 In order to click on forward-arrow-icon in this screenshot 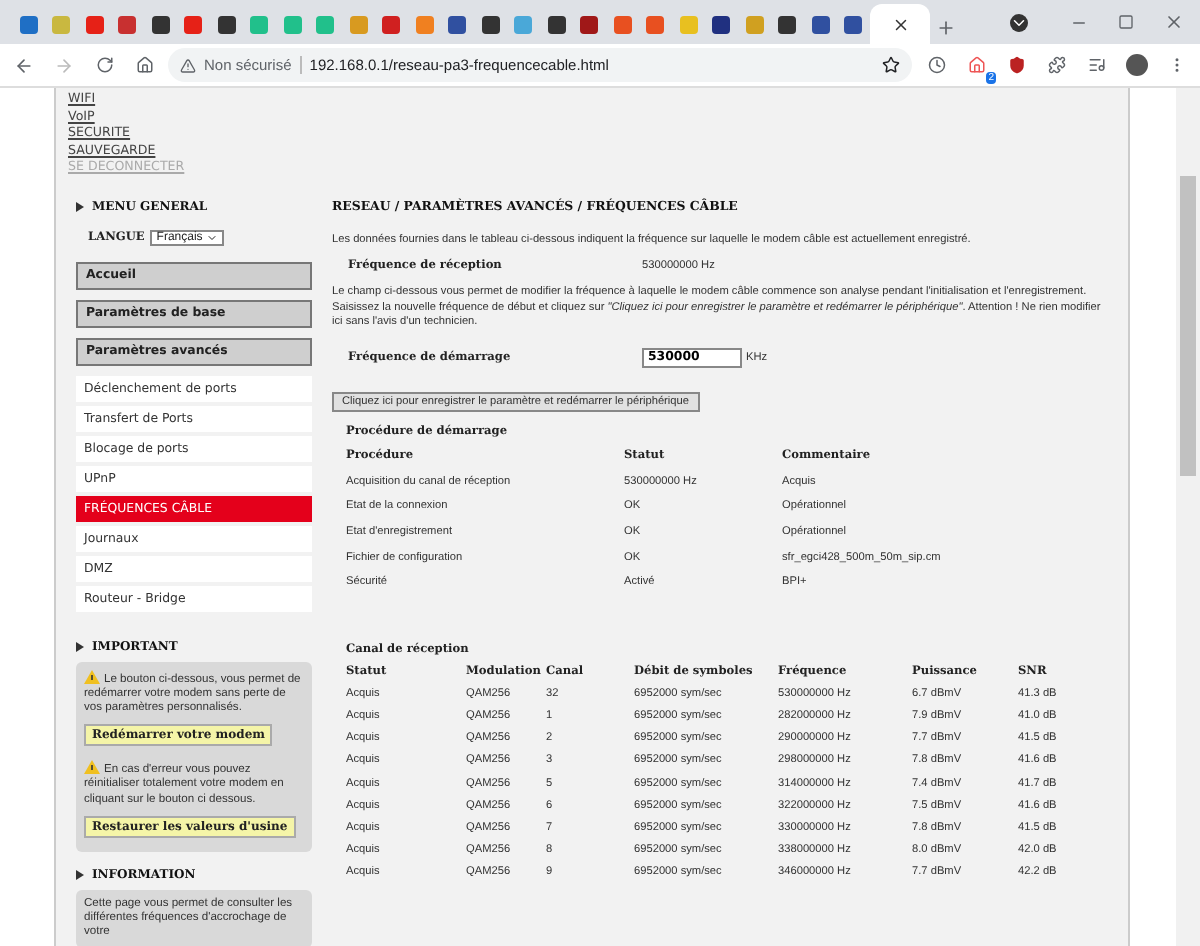, I will do `click(64, 65)`.